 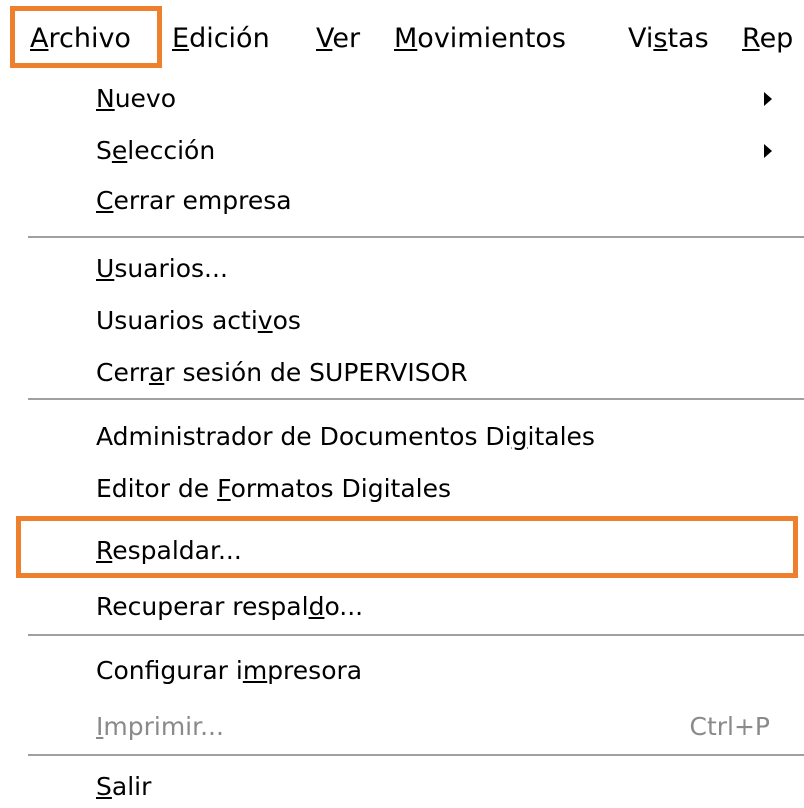 What do you see at coordinates (198, 320) in the screenshot?
I see `menu-item-label: Usuarios activos` at bounding box center [198, 320].